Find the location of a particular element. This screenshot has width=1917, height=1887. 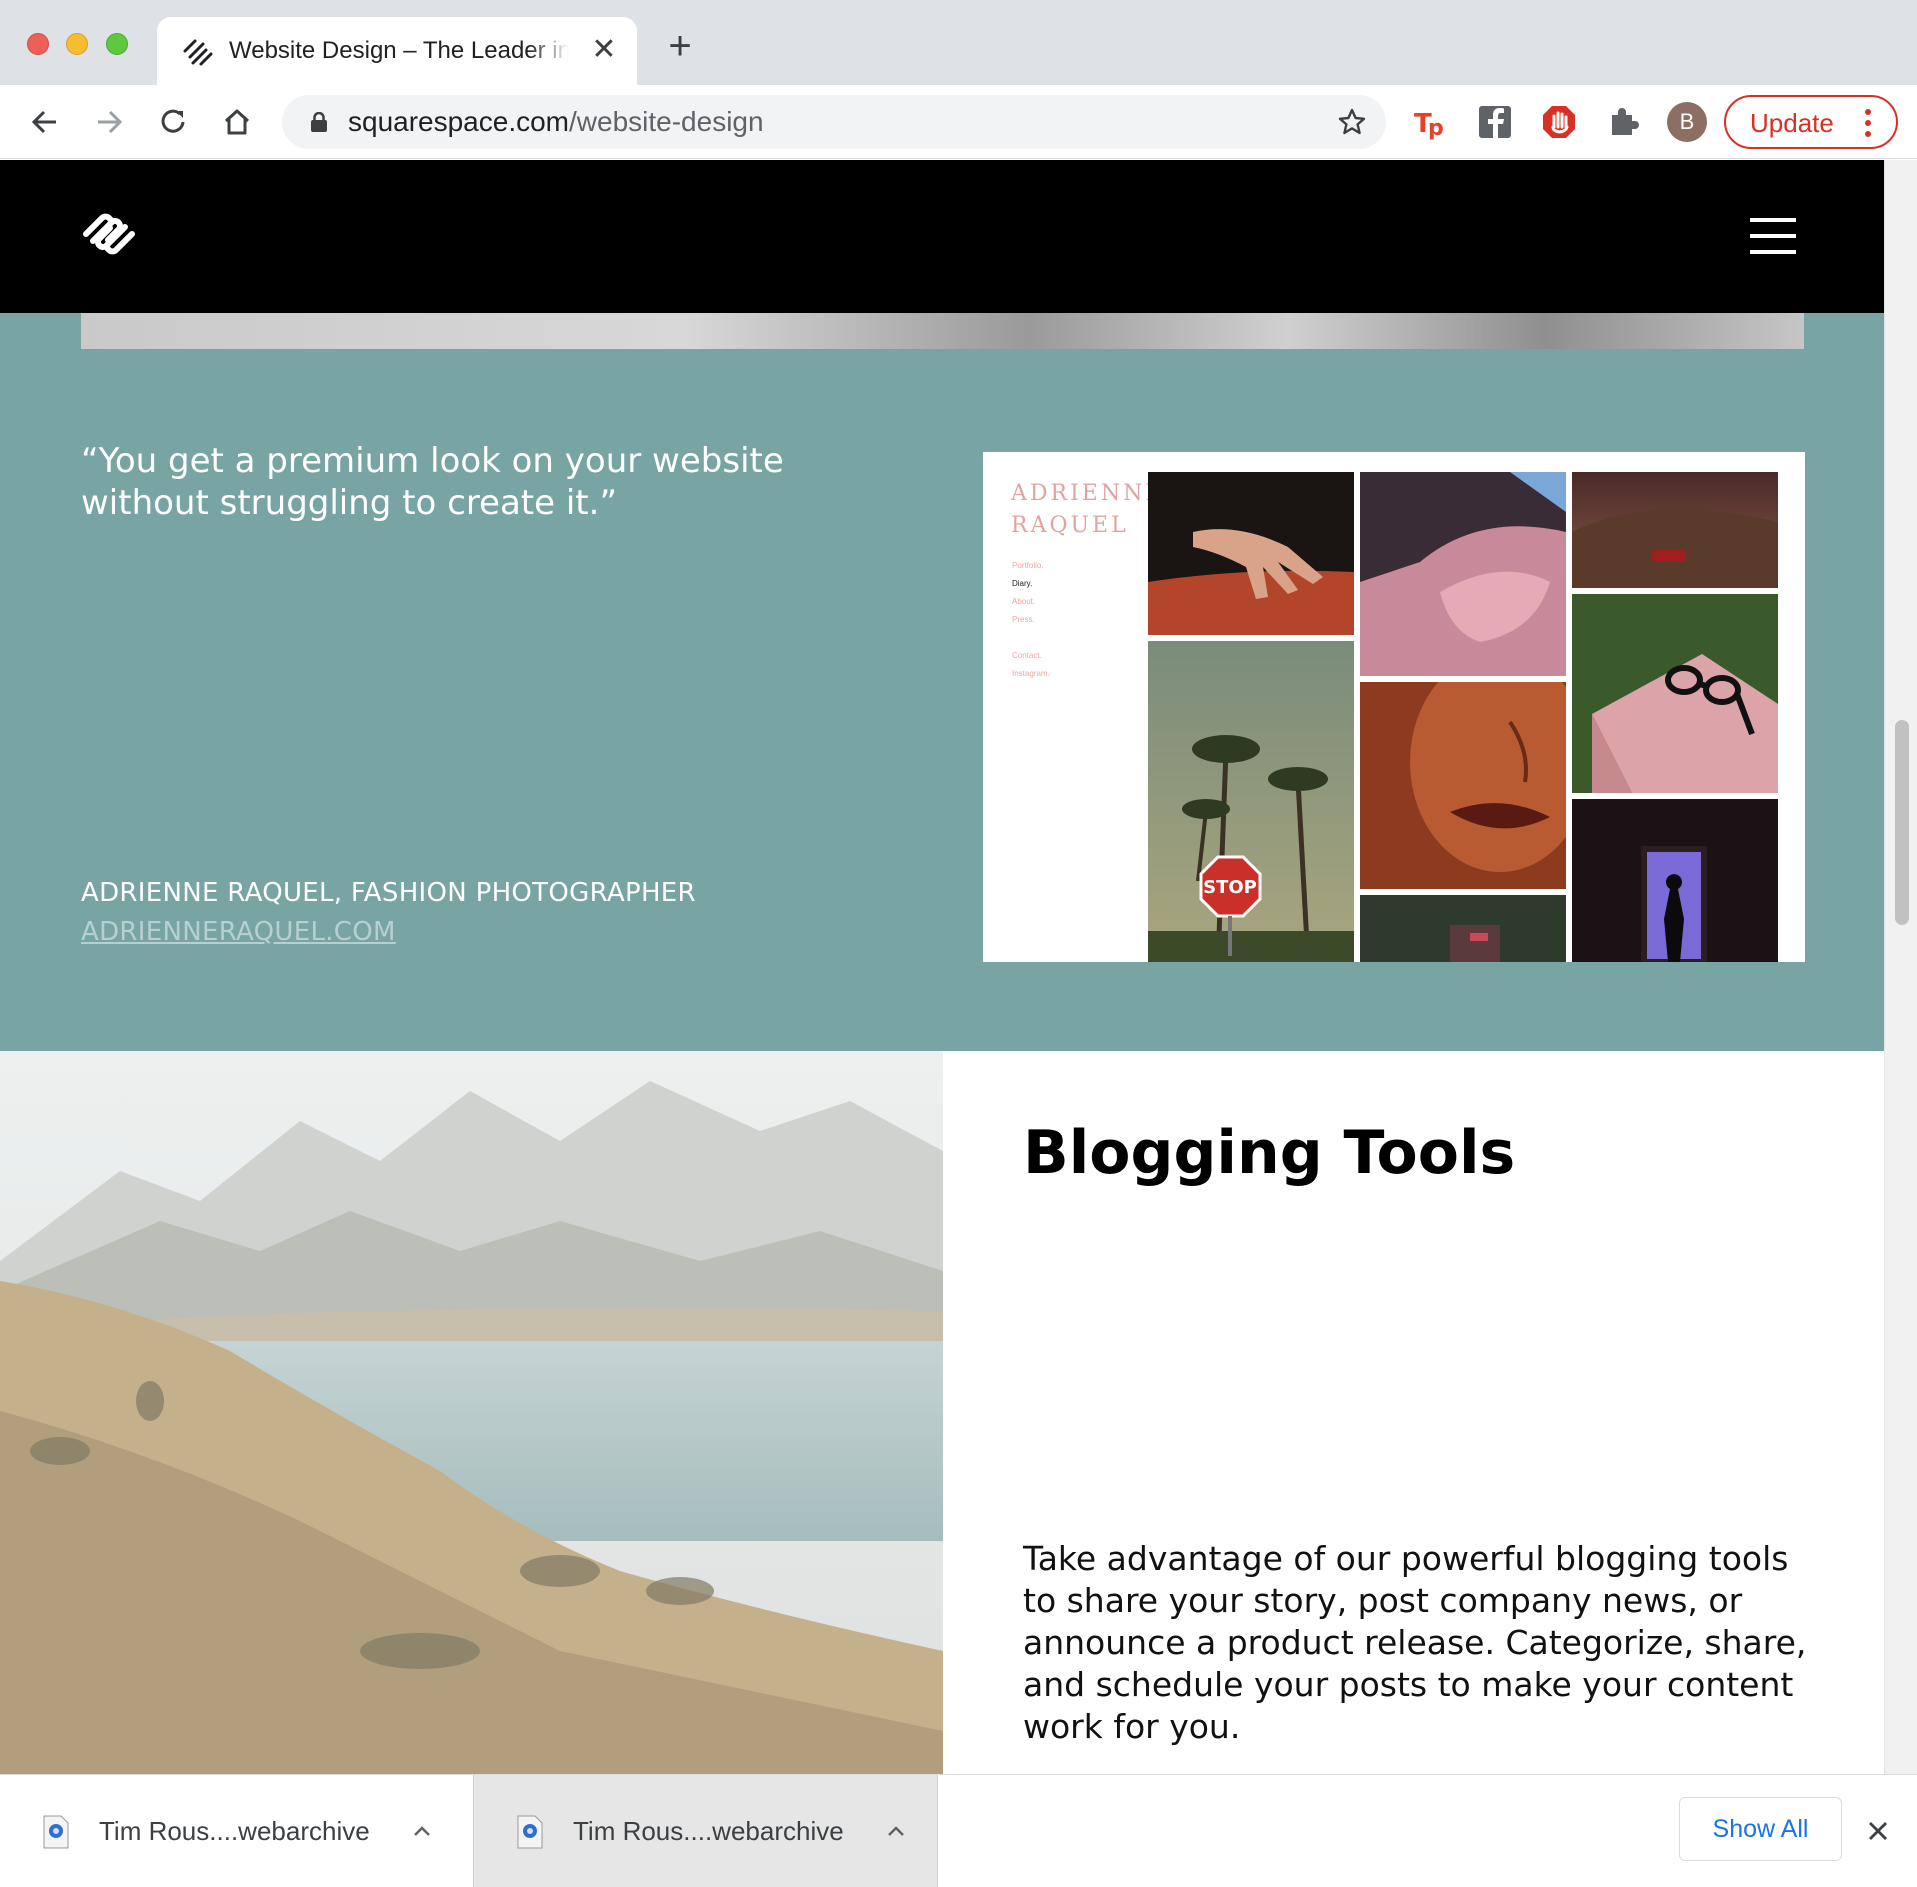

url-text: squarespace.com/website-design is located at coordinates (556, 122).